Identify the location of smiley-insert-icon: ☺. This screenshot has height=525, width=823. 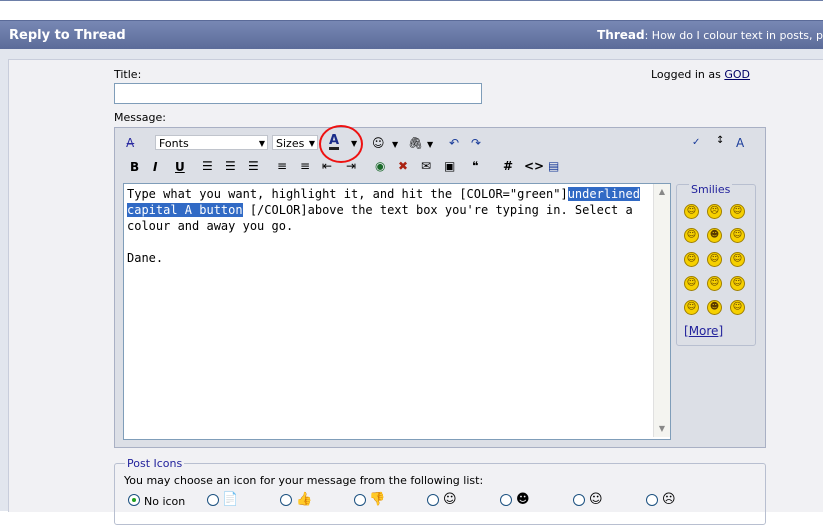
(378, 143).